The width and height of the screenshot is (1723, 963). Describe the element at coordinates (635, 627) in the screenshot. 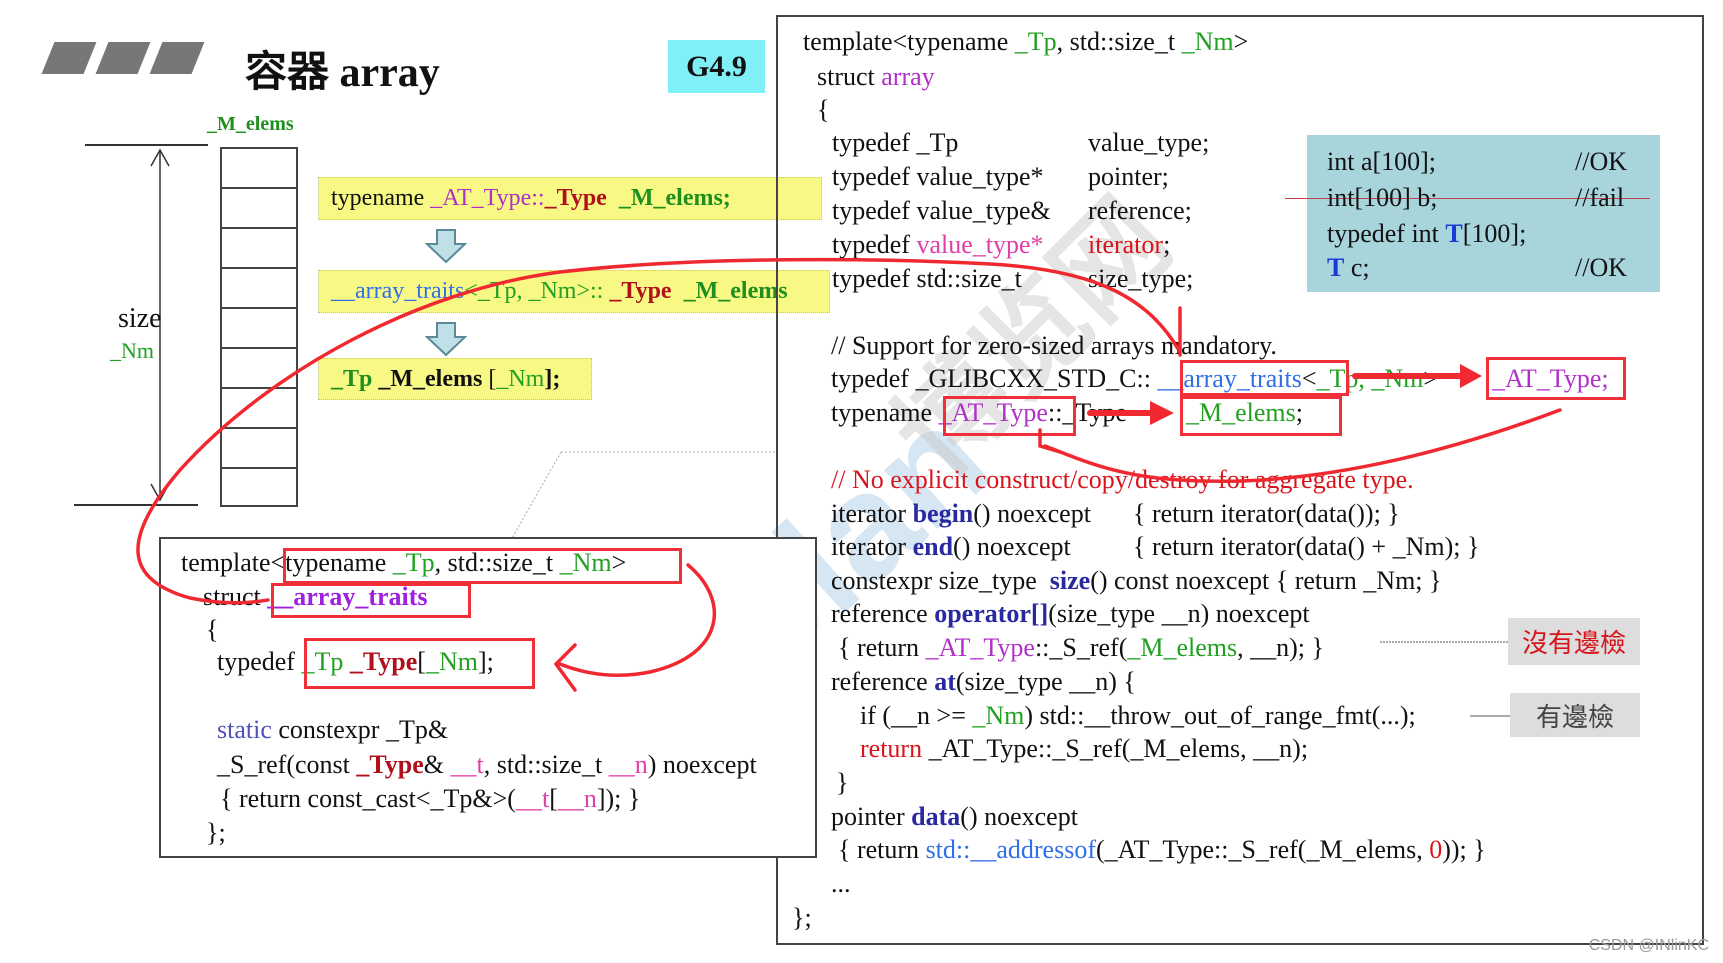

I see `curve-arrow-type` at that location.